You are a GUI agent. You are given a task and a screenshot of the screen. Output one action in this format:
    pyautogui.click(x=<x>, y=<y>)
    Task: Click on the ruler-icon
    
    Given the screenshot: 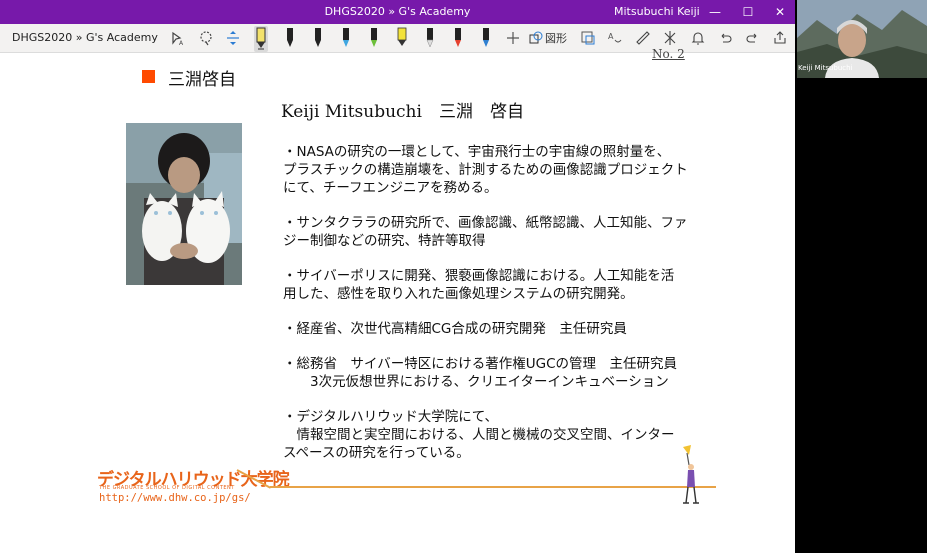 What is the action you would take?
    pyautogui.click(x=643, y=38)
    